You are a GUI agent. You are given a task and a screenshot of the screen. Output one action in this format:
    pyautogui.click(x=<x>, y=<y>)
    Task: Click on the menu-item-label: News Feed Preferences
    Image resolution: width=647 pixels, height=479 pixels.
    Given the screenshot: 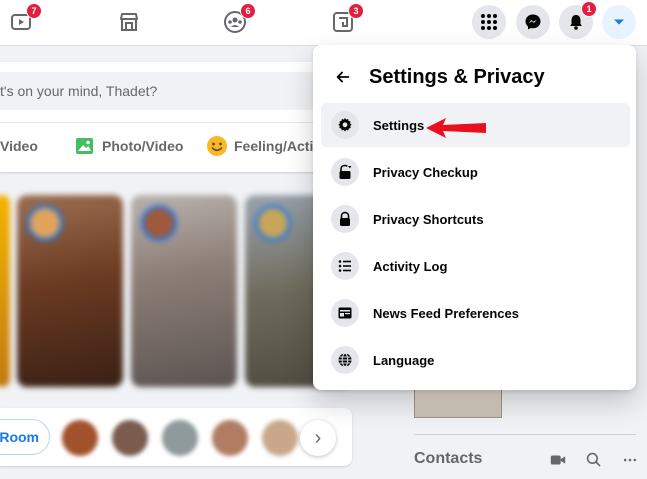 What is the action you would take?
    pyautogui.click(x=446, y=313)
    